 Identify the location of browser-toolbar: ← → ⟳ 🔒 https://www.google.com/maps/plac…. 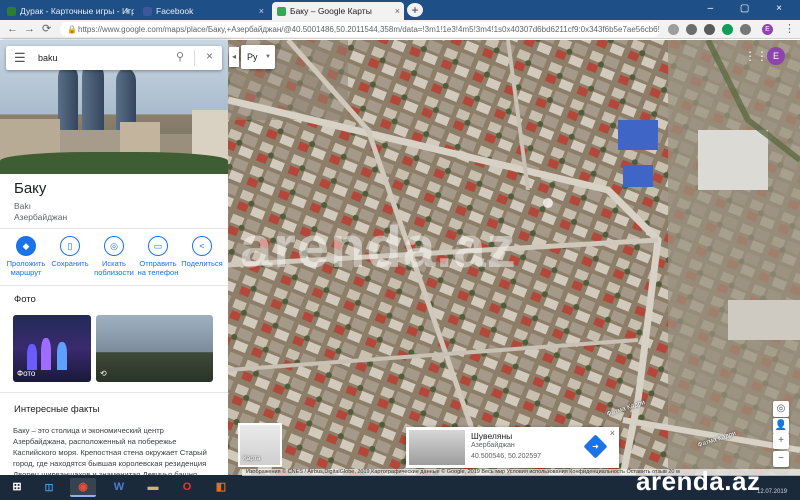
(400, 29).